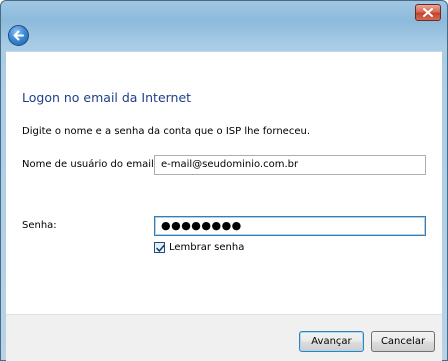  What do you see at coordinates (107, 97) in the screenshot?
I see `page-title: Logon no email da Internet` at bounding box center [107, 97].